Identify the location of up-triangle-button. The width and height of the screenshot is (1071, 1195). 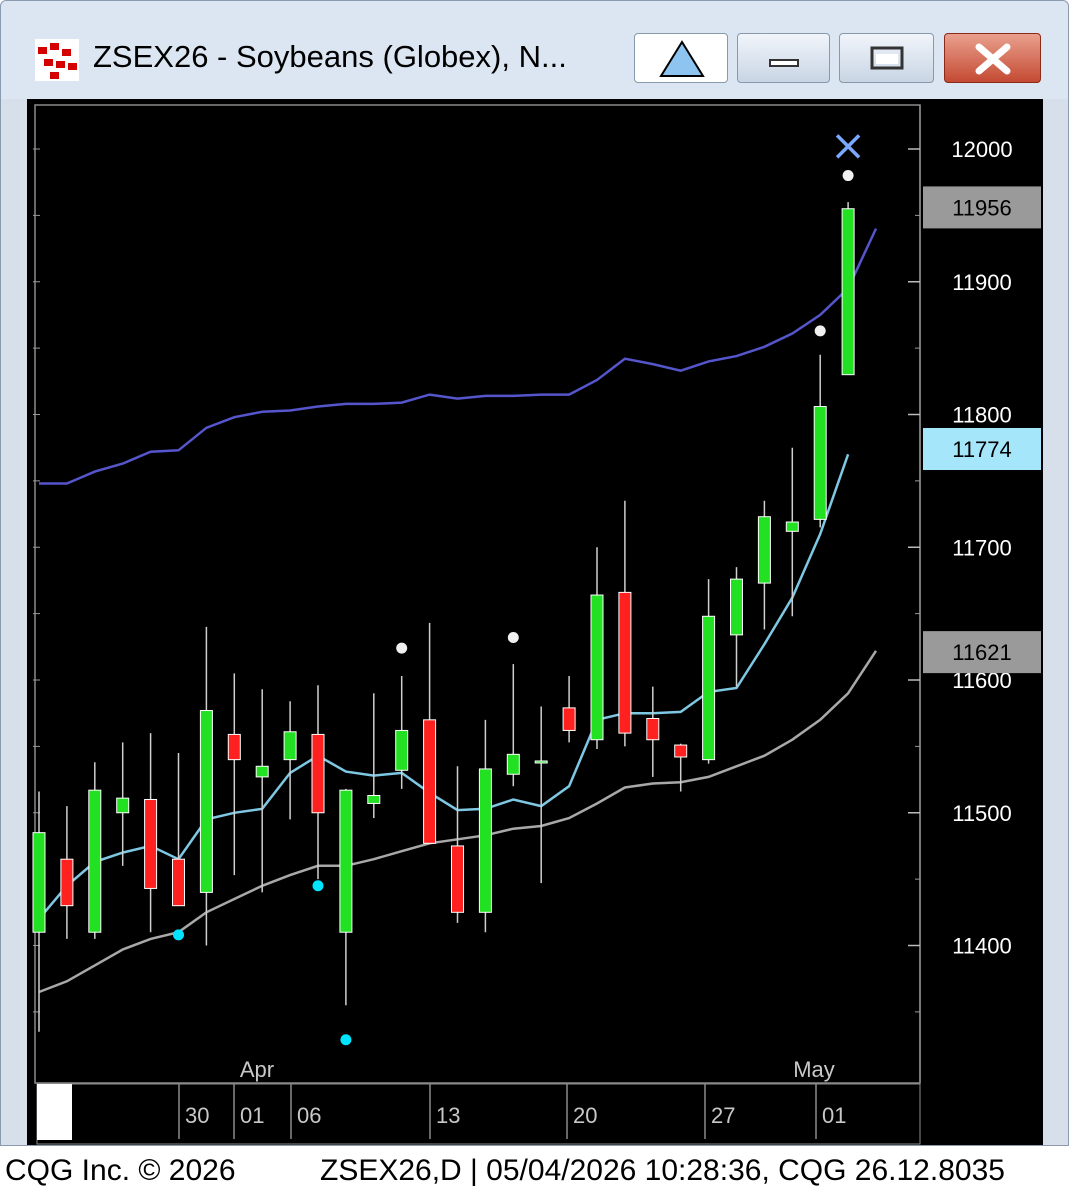
(681, 58).